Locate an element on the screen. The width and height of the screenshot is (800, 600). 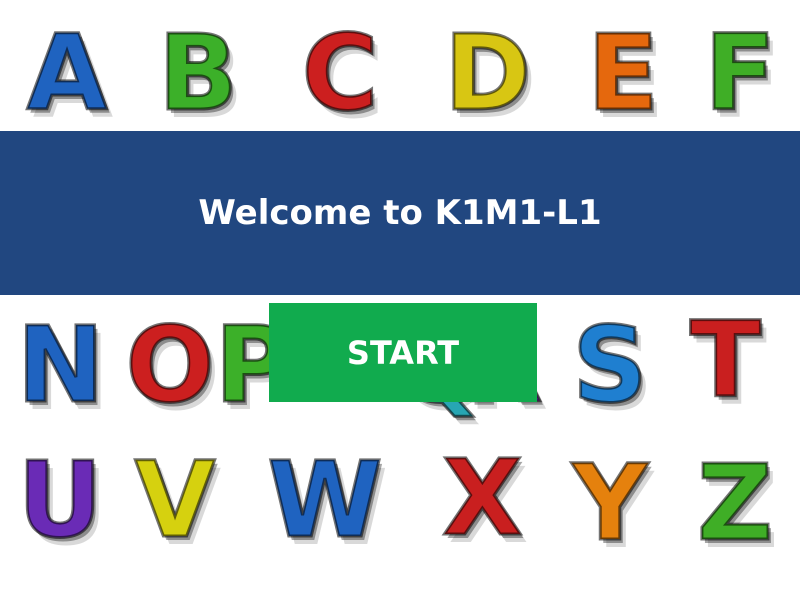
letter-t: T is located at coordinates (726, 360).